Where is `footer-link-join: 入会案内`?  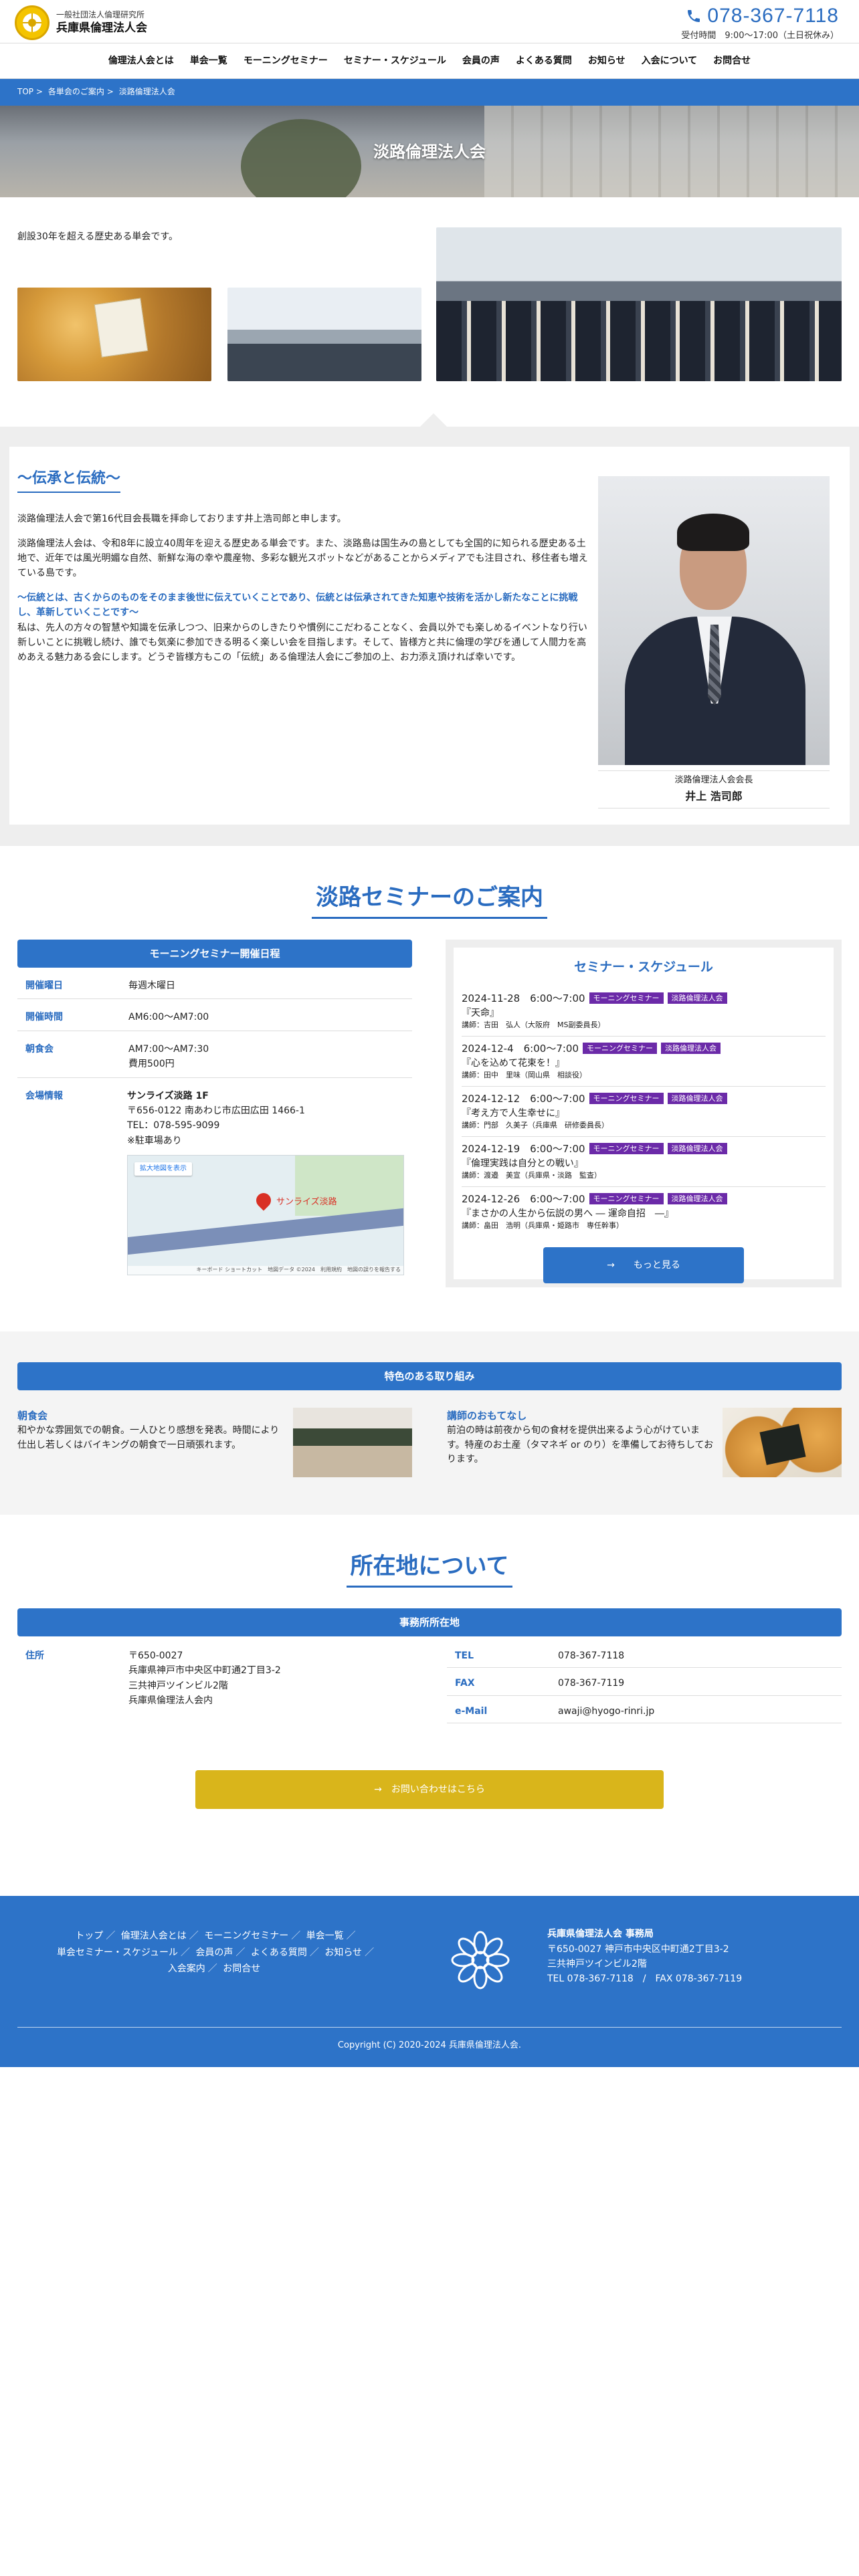
footer-link-join: 入会案内 is located at coordinates (186, 1969).